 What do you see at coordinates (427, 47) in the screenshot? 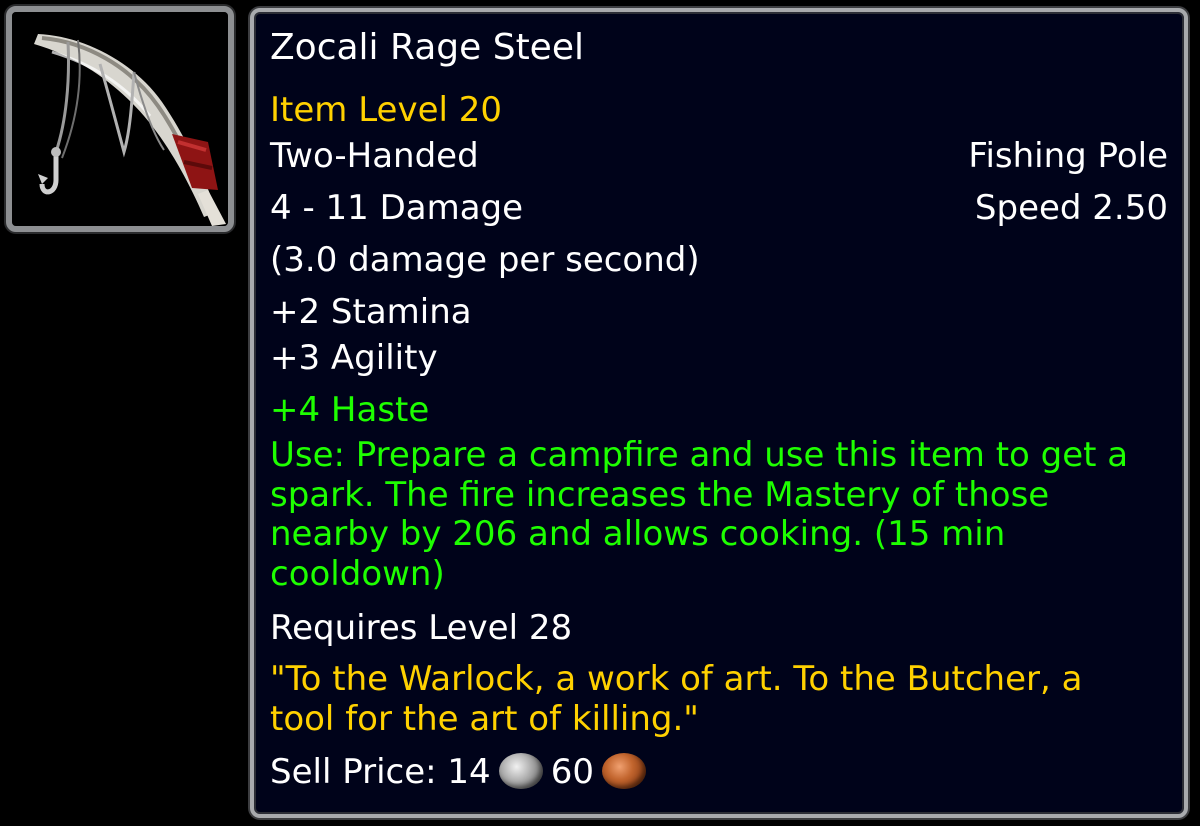
I see `item-name: Zocali Rage Steel` at bounding box center [427, 47].